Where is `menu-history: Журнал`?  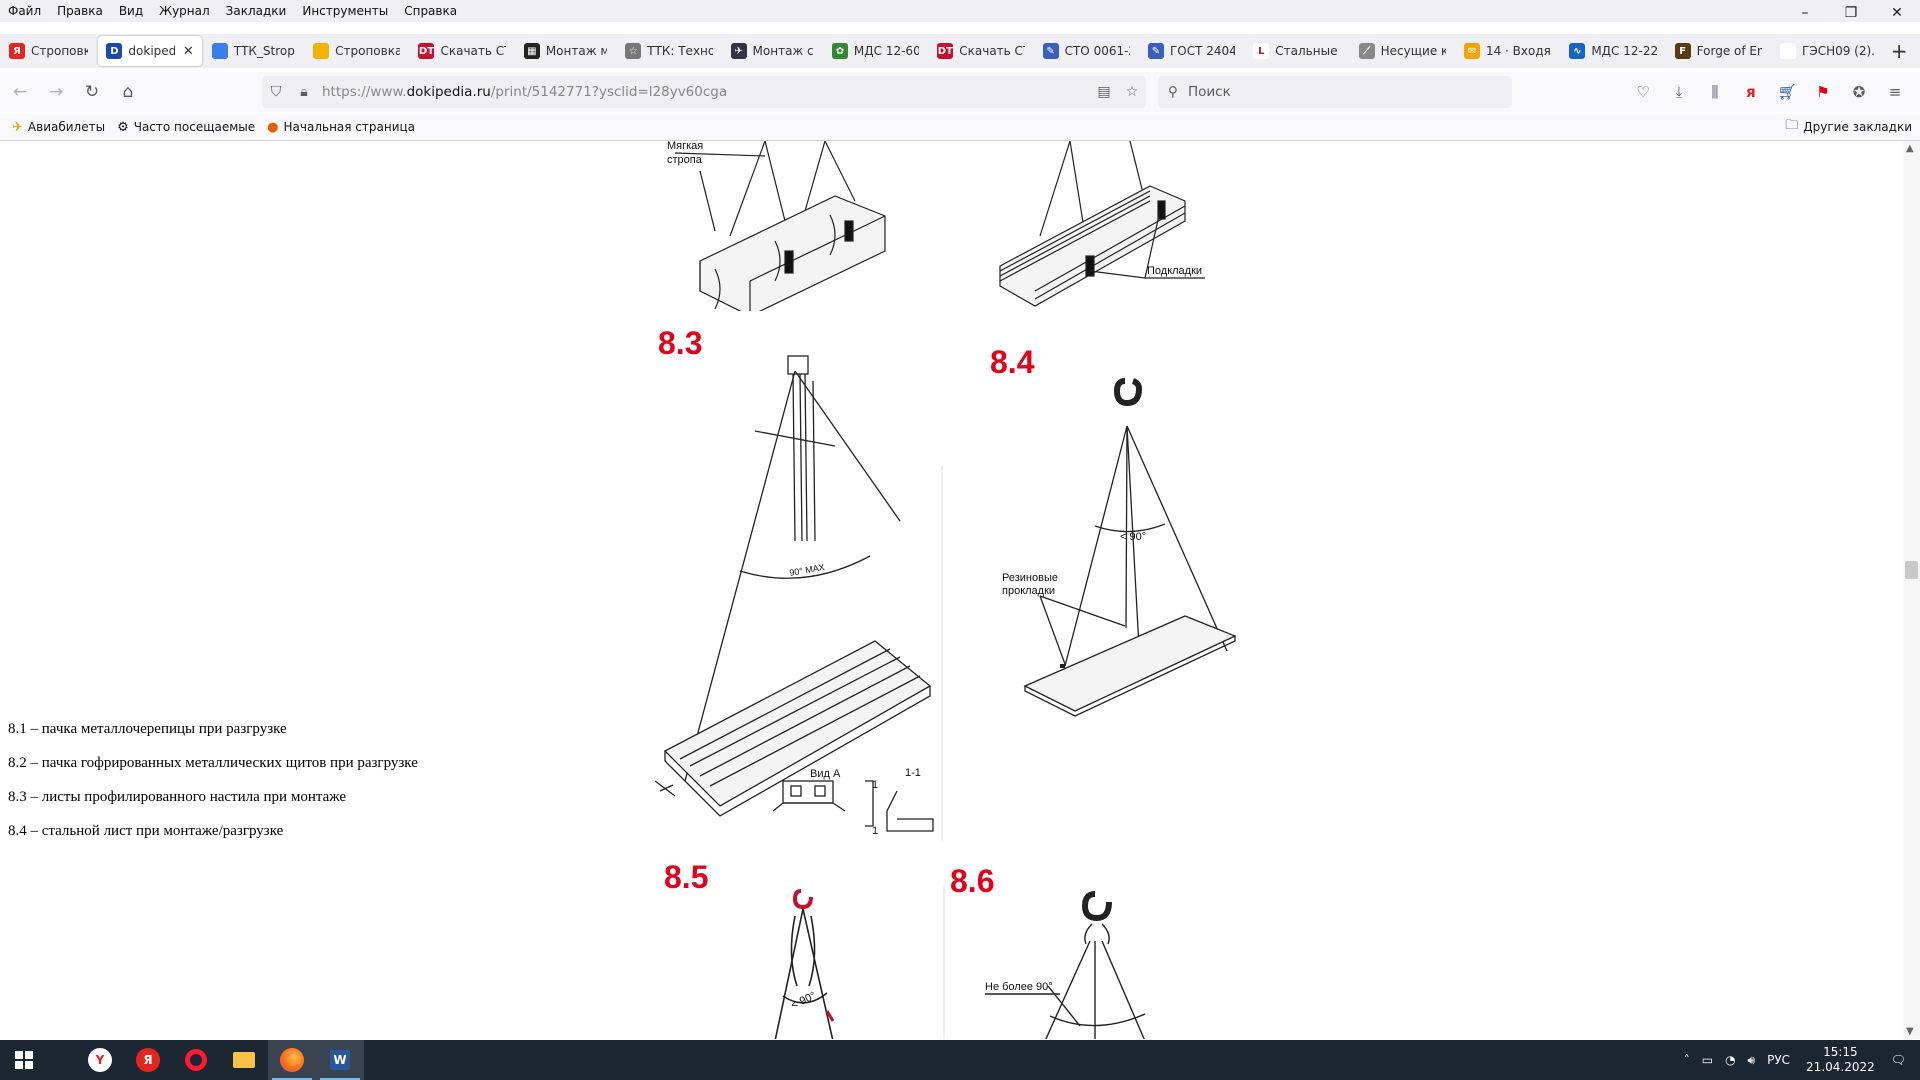
menu-history: Журнал is located at coordinates (184, 11).